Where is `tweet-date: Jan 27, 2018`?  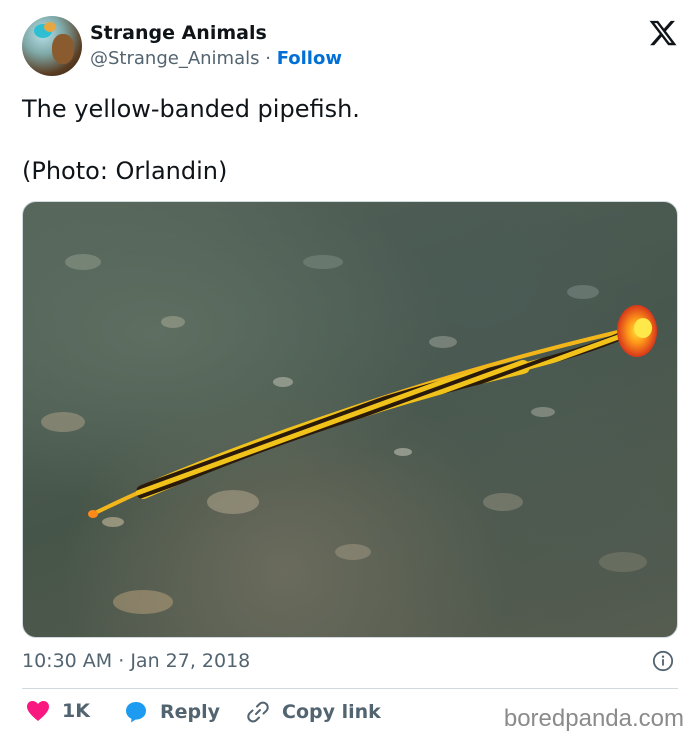
tweet-date: Jan 27, 2018 is located at coordinates (190, 661).